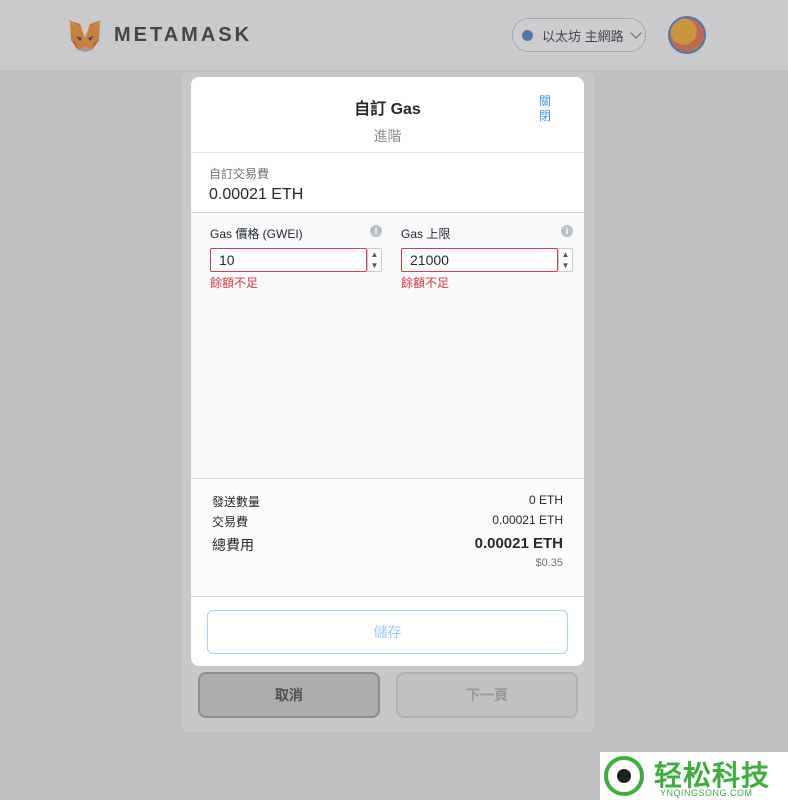  I want to click on gas-price-stepper: ▲ ▼, so click(374, 260).